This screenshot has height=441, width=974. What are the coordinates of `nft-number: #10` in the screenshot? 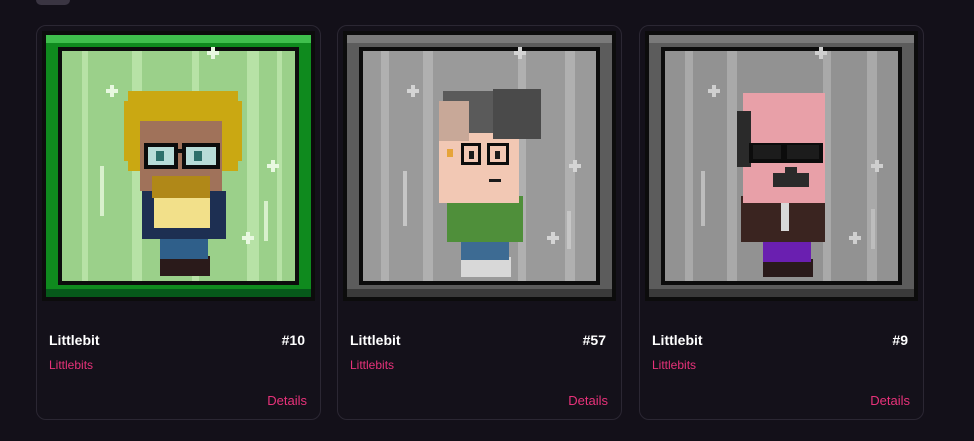 It's located at (293, 340).